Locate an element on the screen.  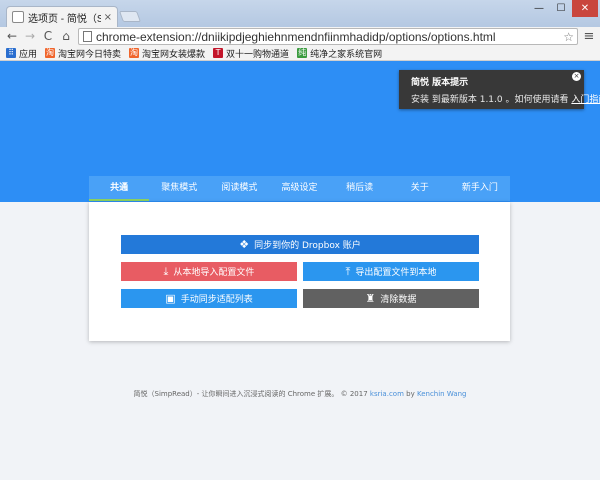
import-config-button: ⤓ 从本地导入配置文件 is located at coordinates (209, 271).